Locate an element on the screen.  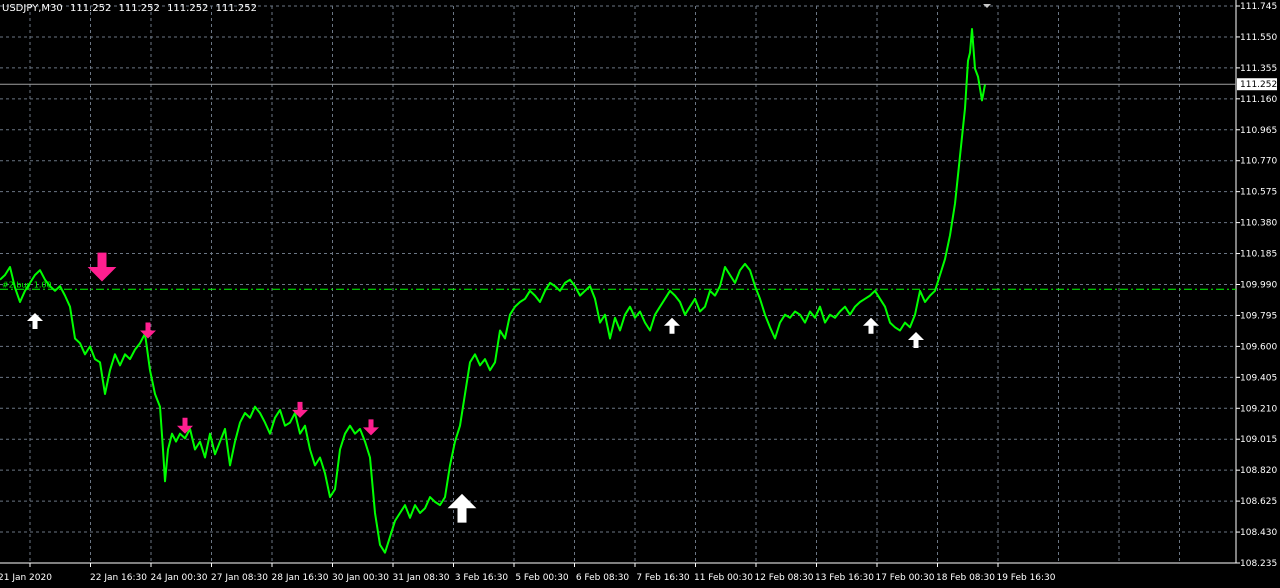
price-tick-label: 110.380 is located at coordinates (1258, 224).